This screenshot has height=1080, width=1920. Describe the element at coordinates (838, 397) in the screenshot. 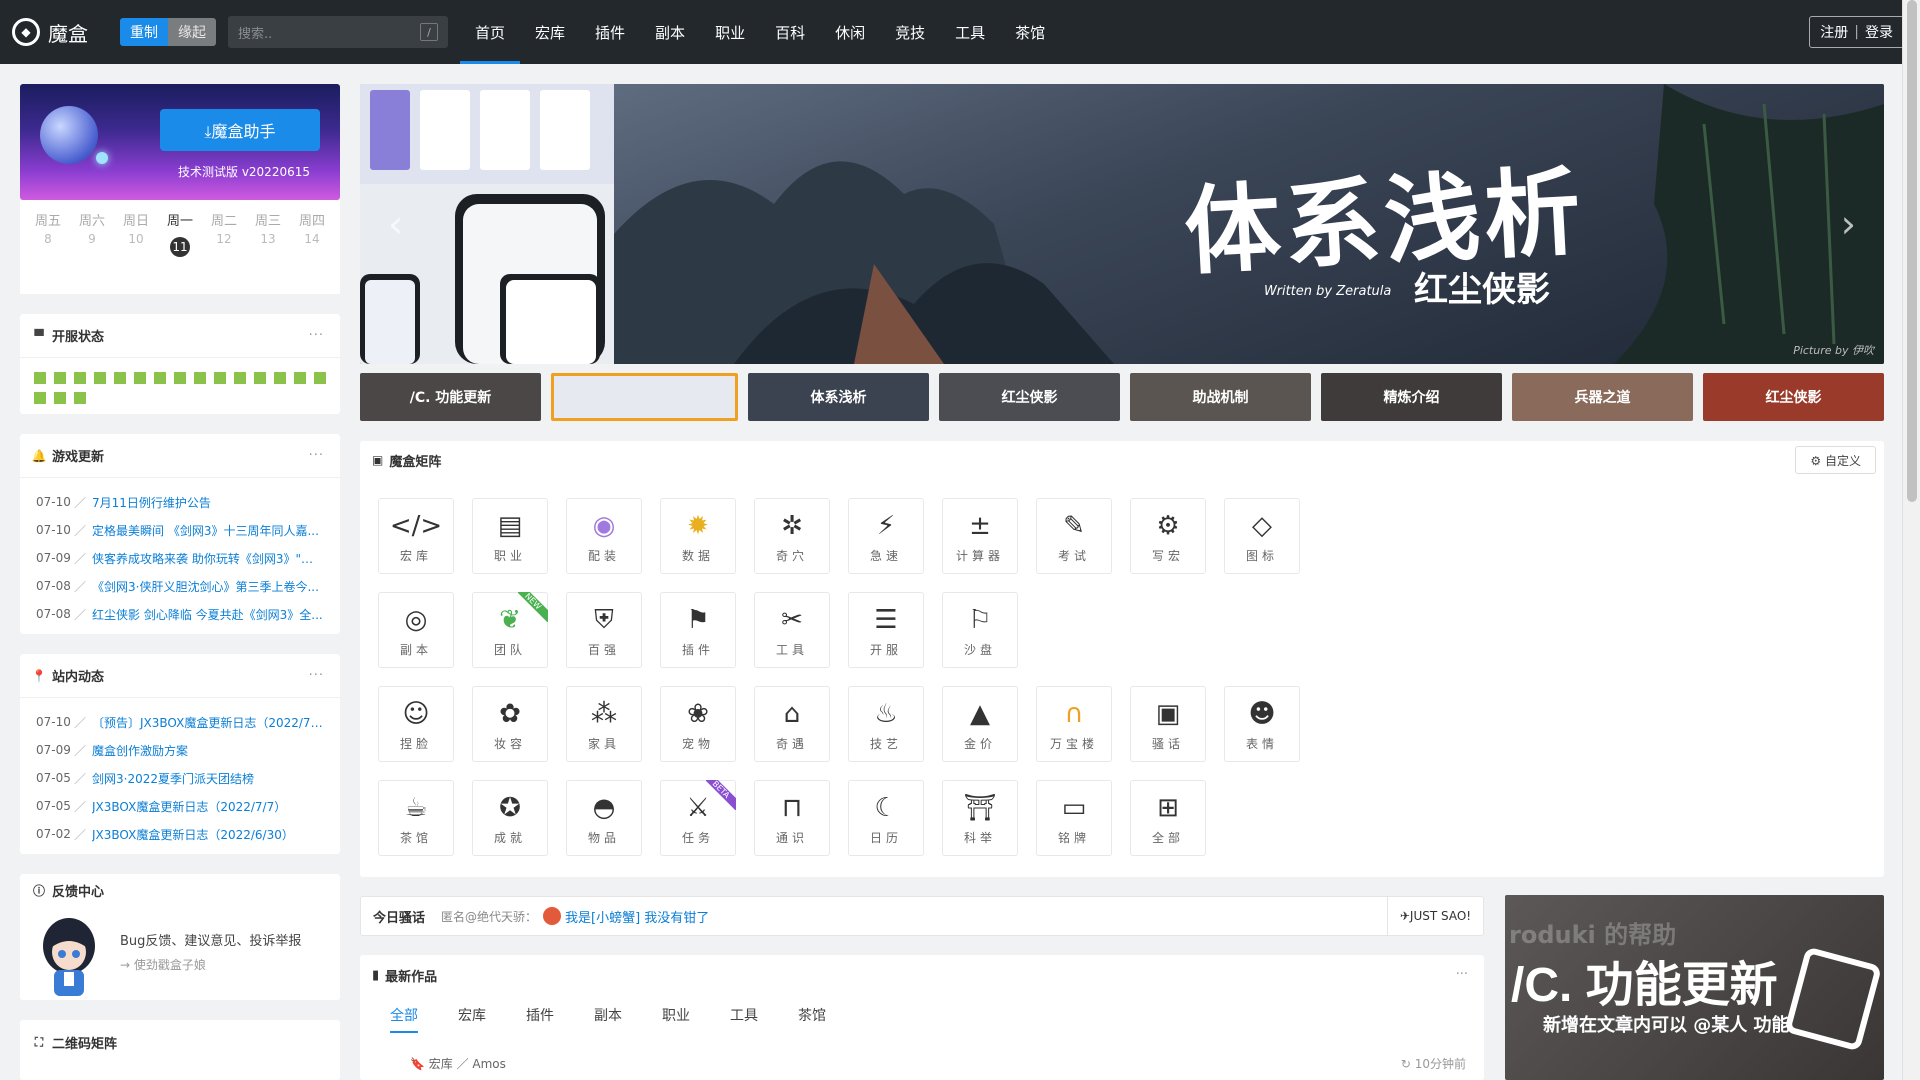

I see `carousel-thumbnail: 体系浅析` at that location.